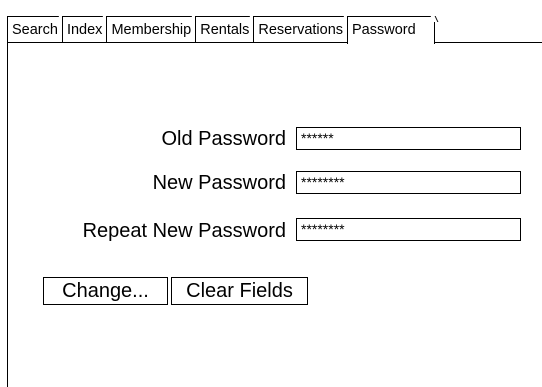 This screenshot has width=542, height=387. I want to click on clear-fields-button: Clear Fields, so click(239, 291).